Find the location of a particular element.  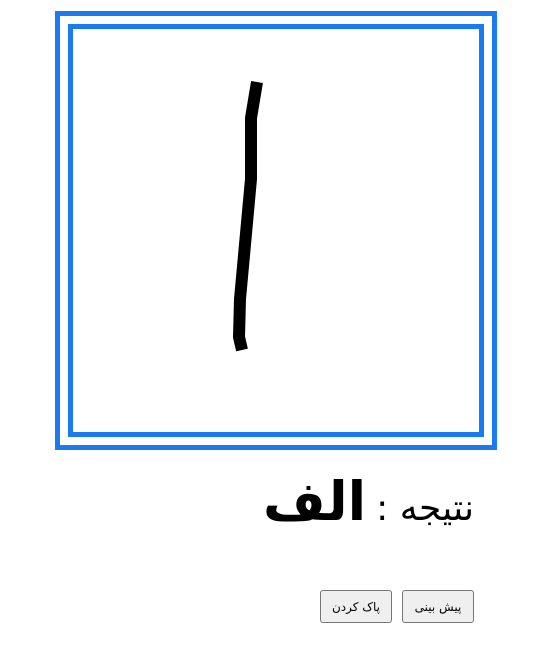

action-buttons: پیش بینی پاک کردن is located at coordinates (397, 606).